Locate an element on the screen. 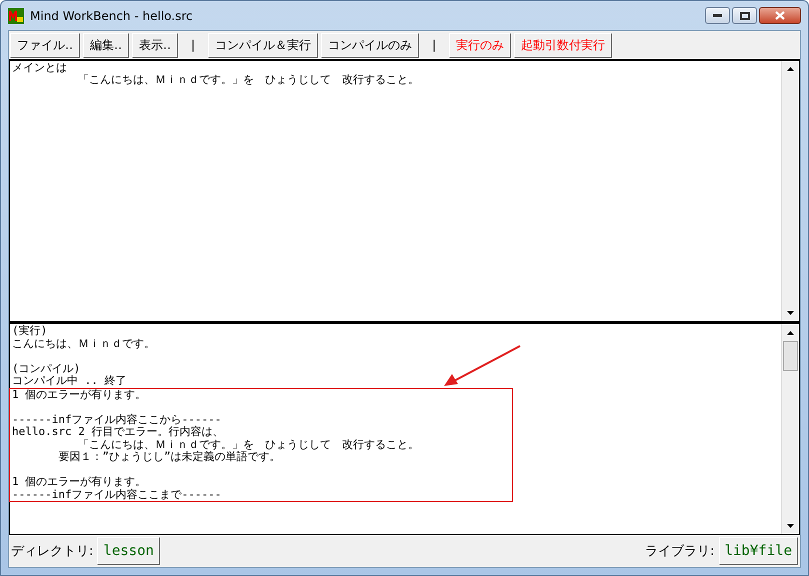 Image resolution: width=809 pixels, height=576 pixels. toolbar-button: 編集‥ is located at coordinates (106, 45).